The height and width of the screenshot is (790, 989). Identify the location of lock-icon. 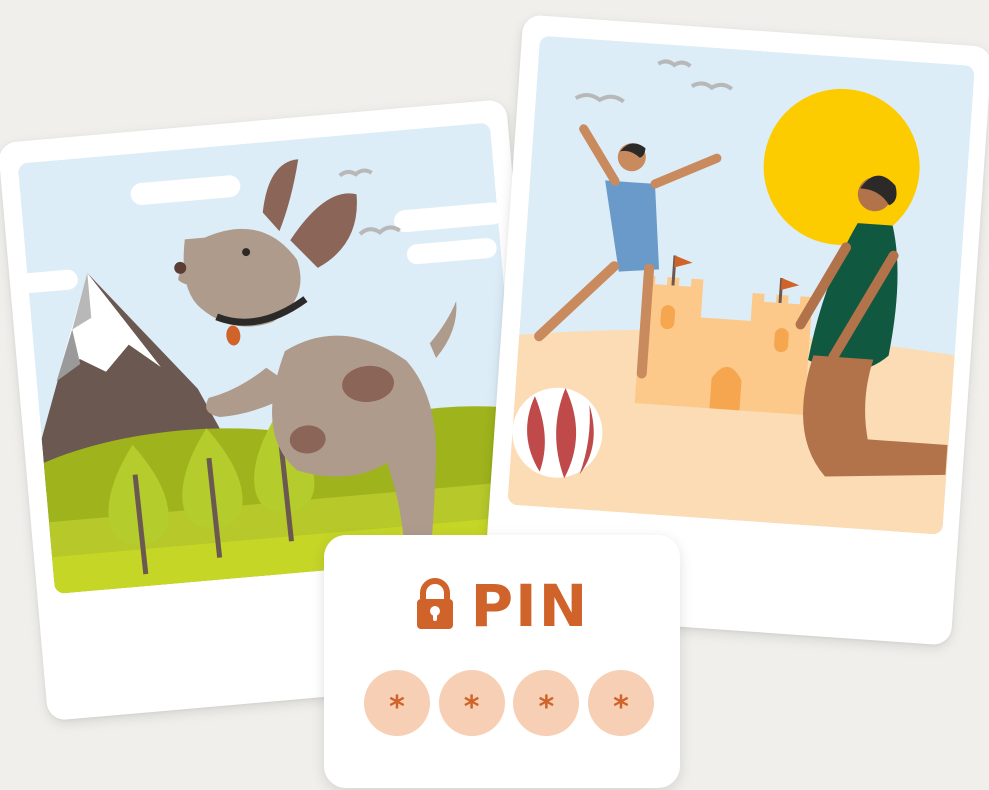
(435, 606).